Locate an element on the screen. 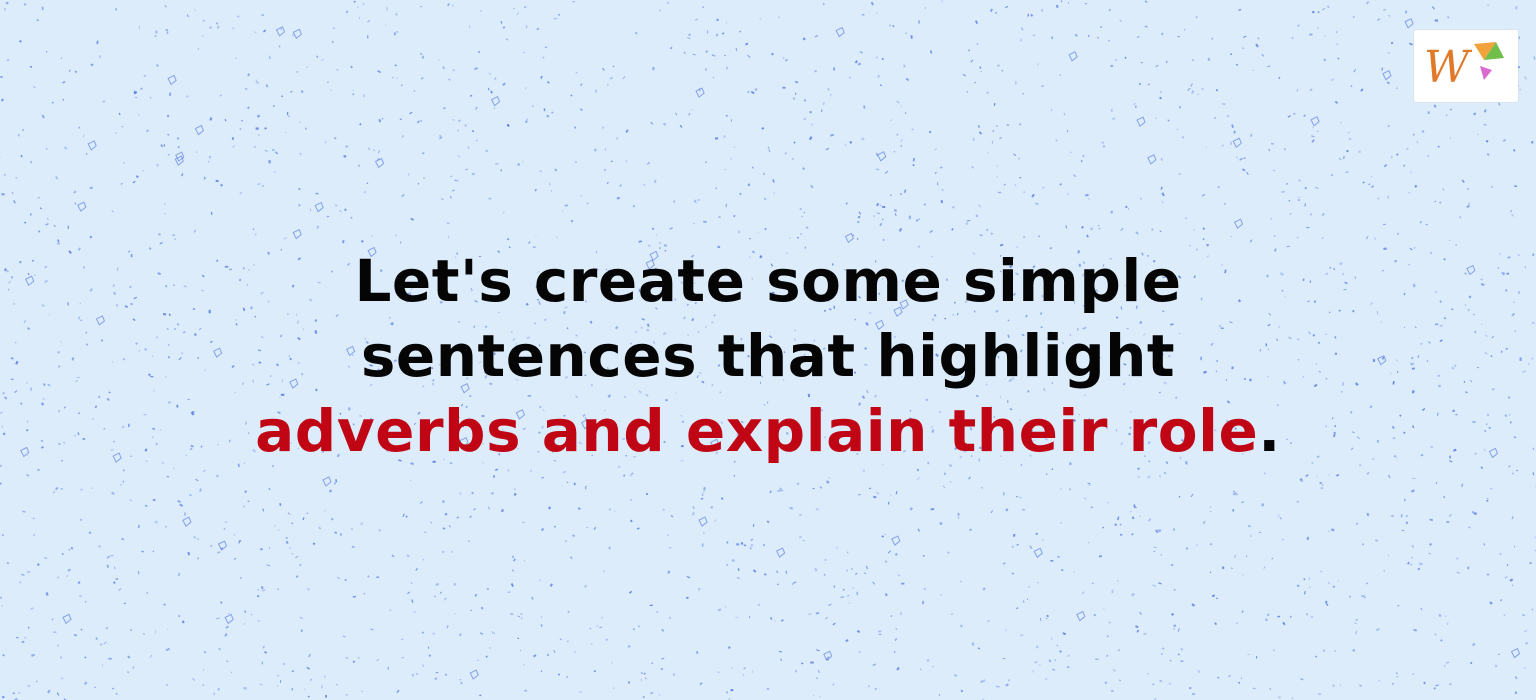  brand-logo-icon: W is located at coordinates (1464, 67).